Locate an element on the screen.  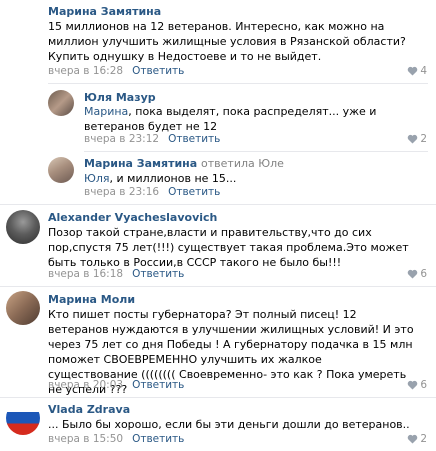
reply-to-label: ответила Юле is located at coordinates (242, 163).